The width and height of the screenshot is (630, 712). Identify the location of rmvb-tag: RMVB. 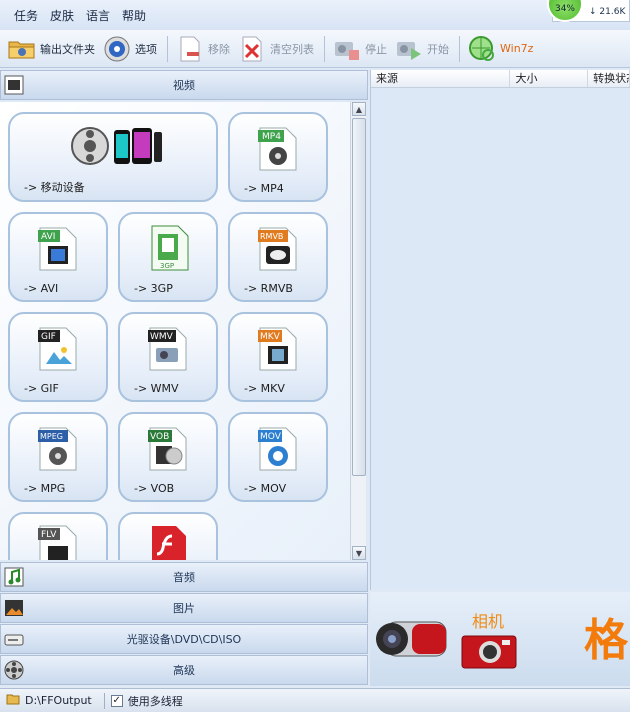
(271, 236).